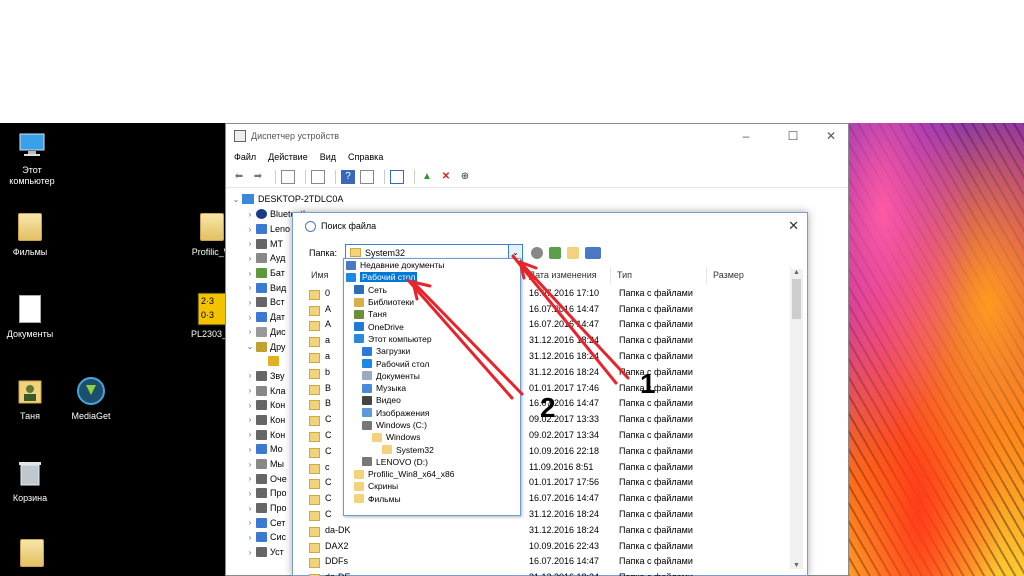 This screenshot has height=576, width=1024. I want to click on dropdown-item: Загрузки, so click(432, 351).